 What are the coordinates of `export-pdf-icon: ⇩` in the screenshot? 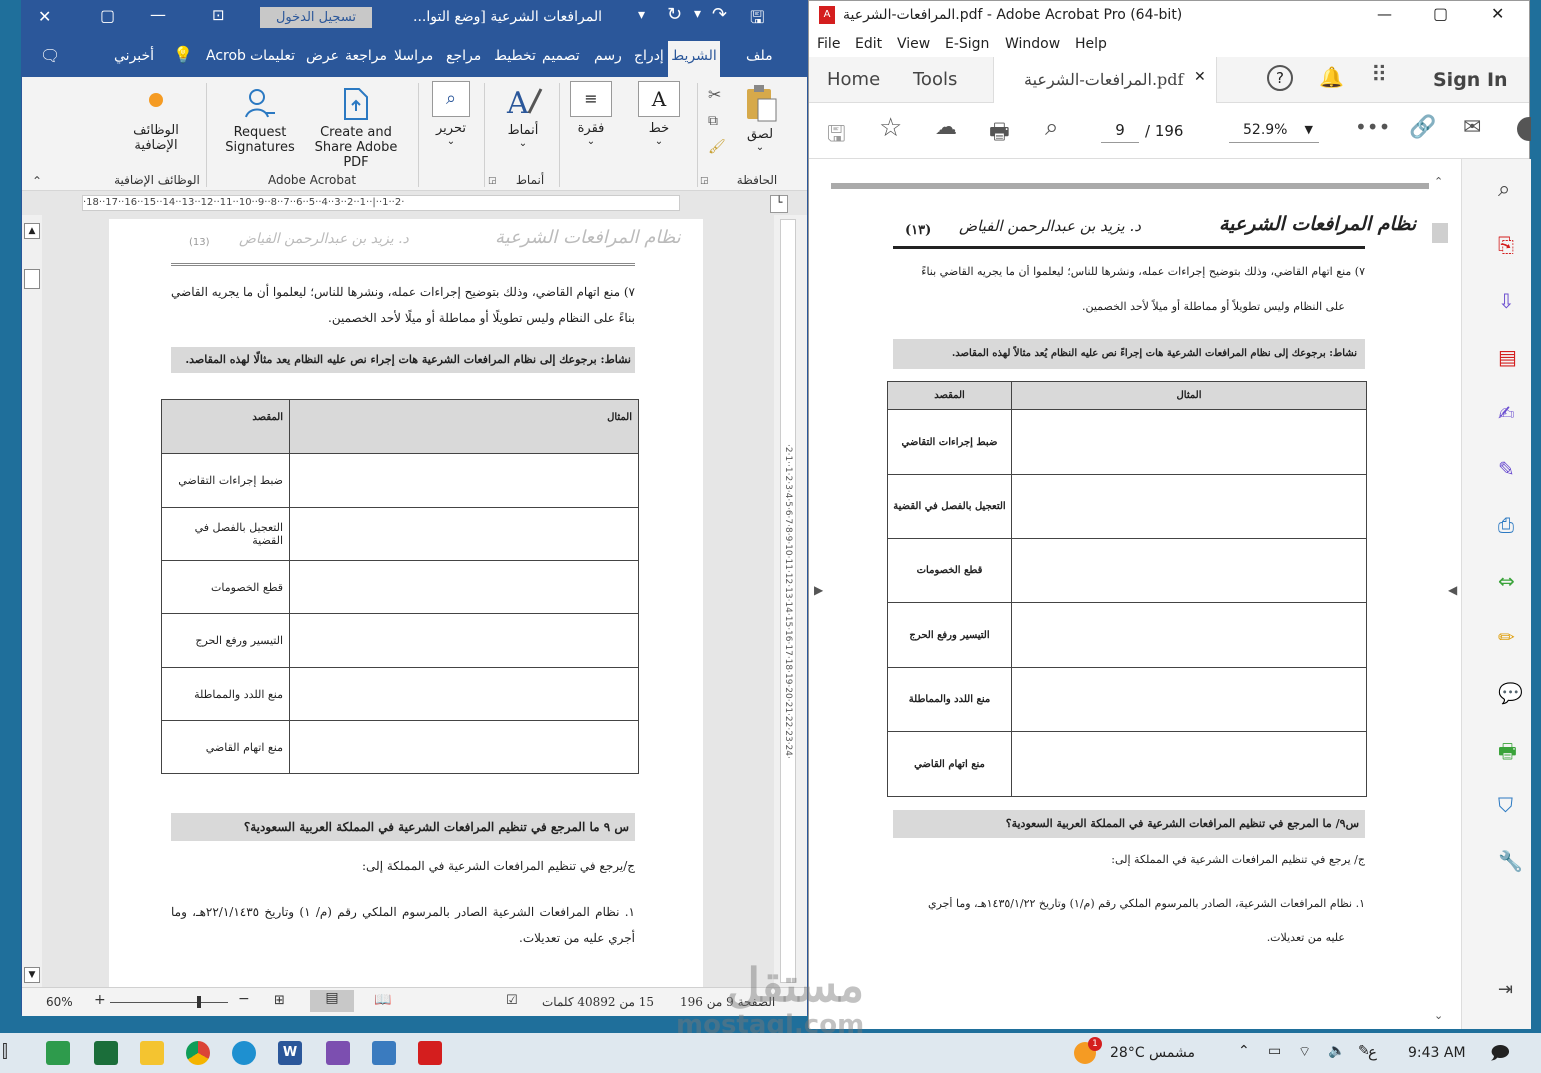 It's located at (1506, 301).